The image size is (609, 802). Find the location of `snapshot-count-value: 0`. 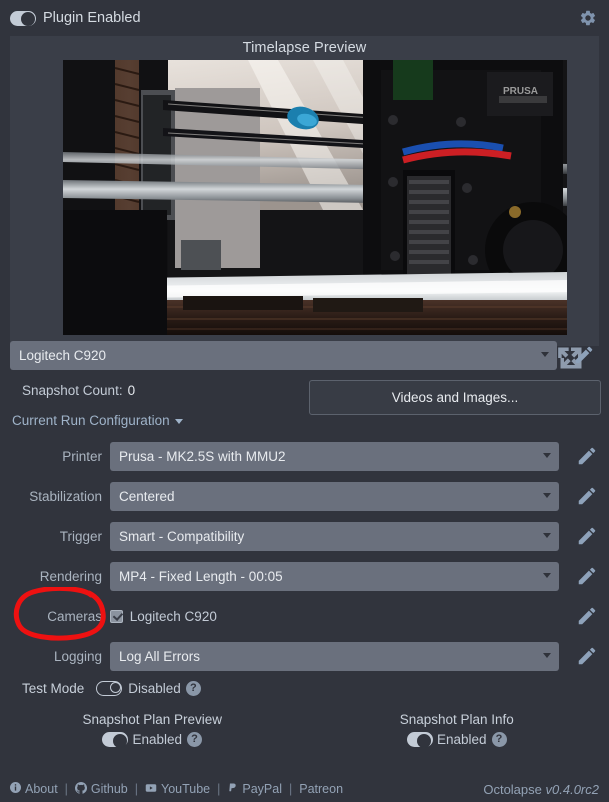

snapshot-count-value: 0 is located at coordinates (131, 390).